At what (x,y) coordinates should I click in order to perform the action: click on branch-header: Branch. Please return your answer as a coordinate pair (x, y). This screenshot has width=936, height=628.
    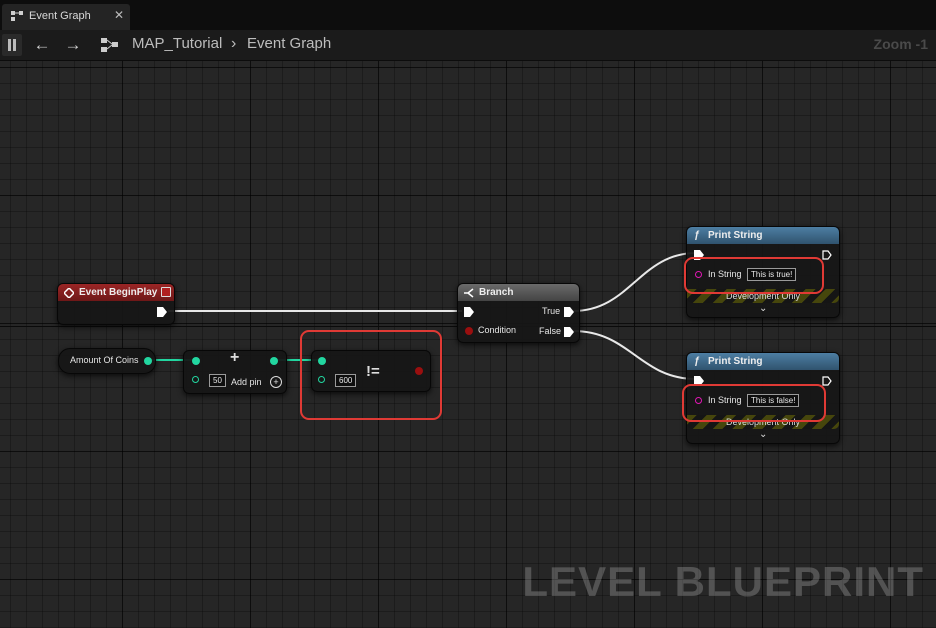
    Looking at the image, I should click on (518, 292).